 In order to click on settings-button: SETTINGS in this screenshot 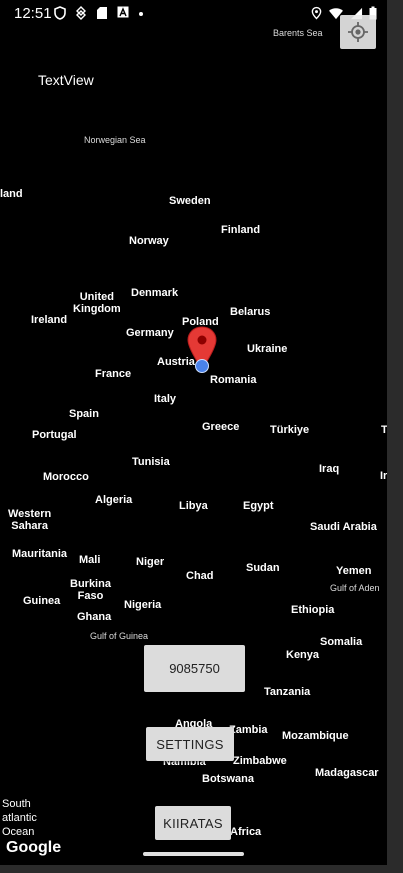, I will do `click(190, 744)`.